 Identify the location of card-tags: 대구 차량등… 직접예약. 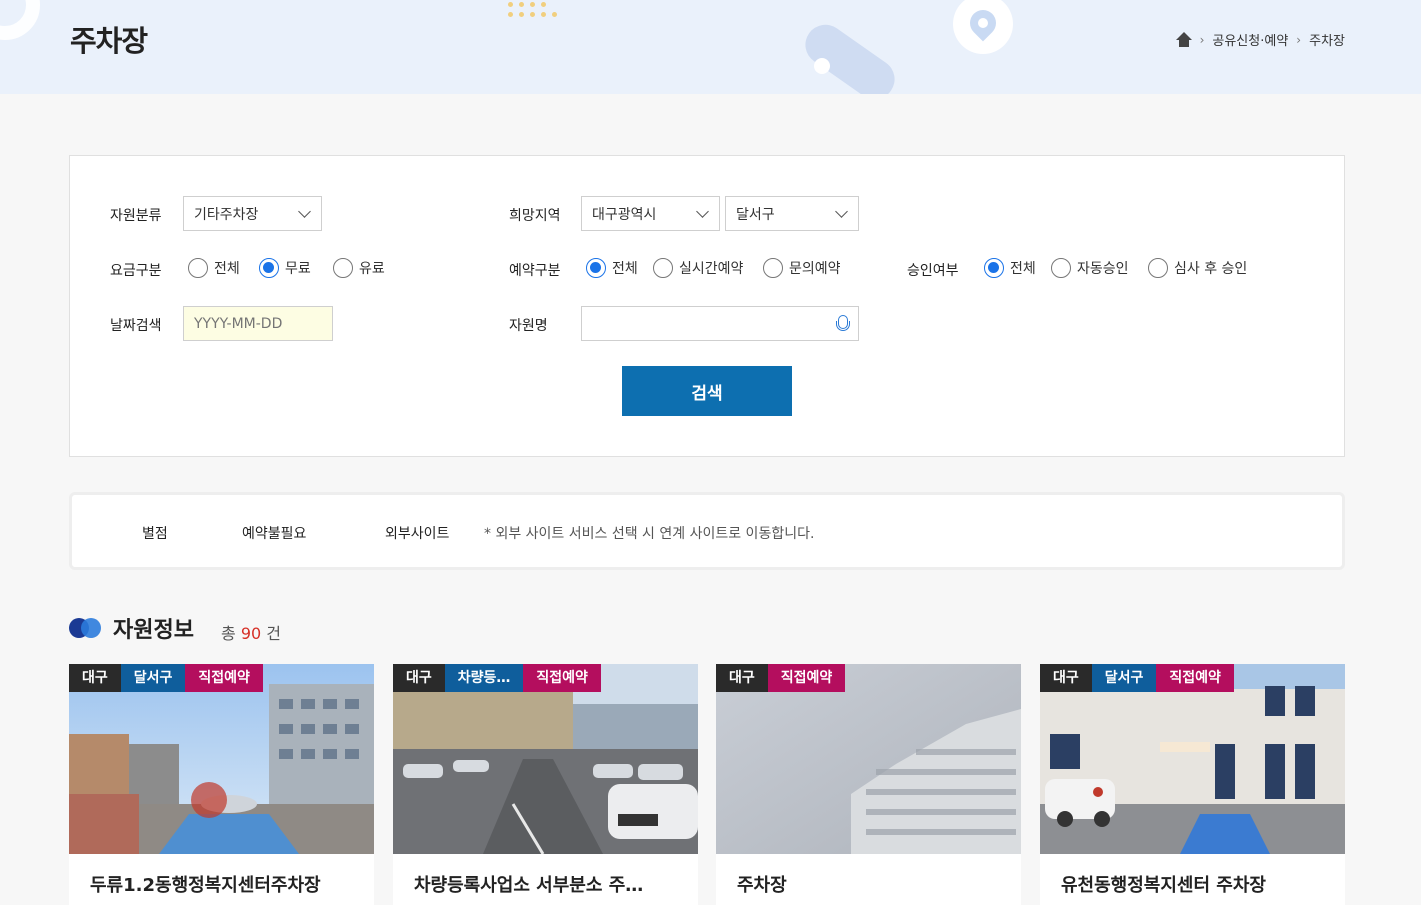
(497, 678).